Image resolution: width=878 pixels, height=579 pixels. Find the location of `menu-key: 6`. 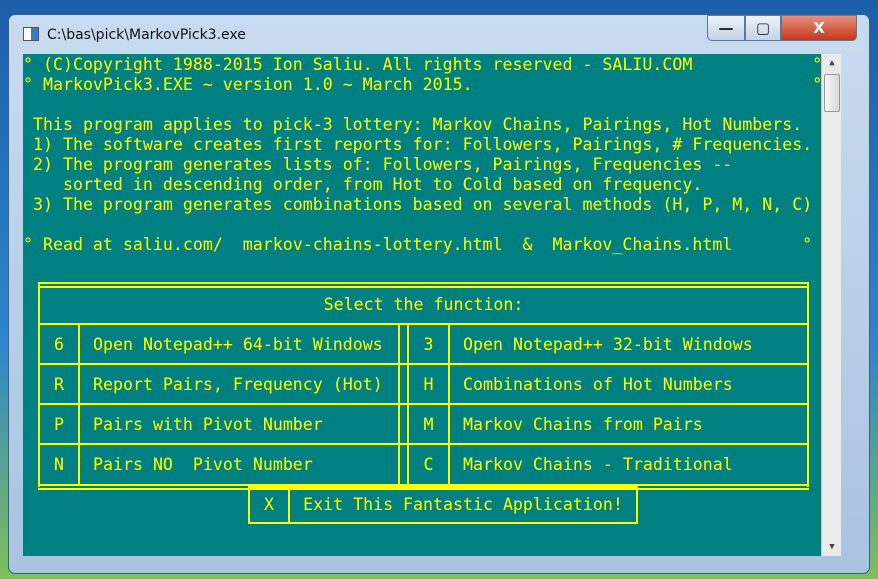

menu-key: 6 is located at coordinates (59, 345).